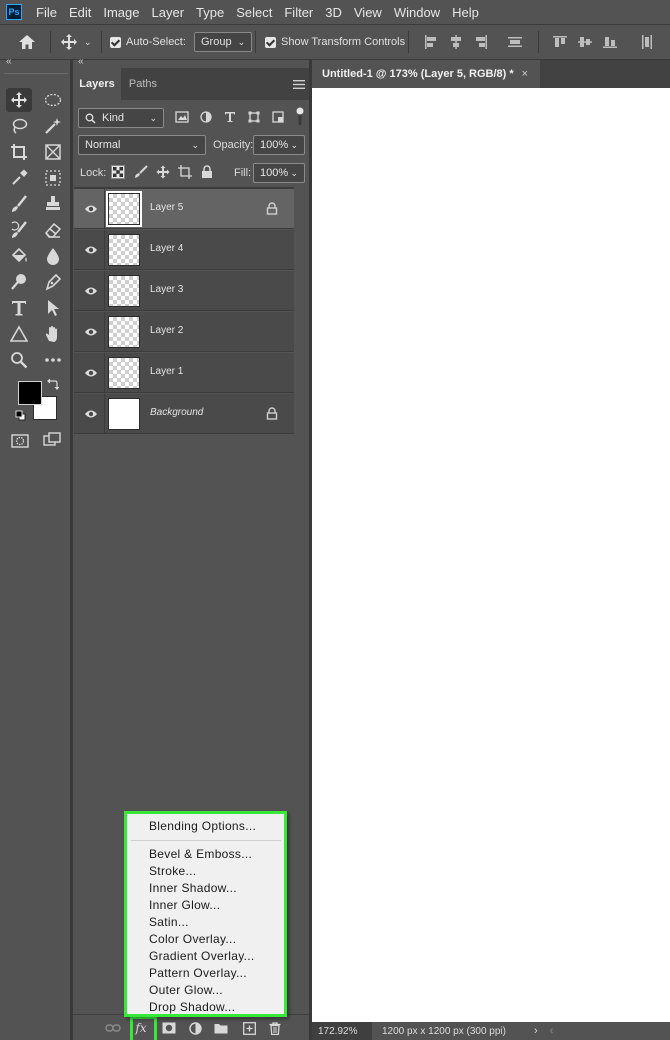 The height and width of the screenshot is (1040, 670). What do you see at coordinates (254, 117) in the screenshot?
I see `shape-layer-filter-icon` at bounding box center [254, 117].